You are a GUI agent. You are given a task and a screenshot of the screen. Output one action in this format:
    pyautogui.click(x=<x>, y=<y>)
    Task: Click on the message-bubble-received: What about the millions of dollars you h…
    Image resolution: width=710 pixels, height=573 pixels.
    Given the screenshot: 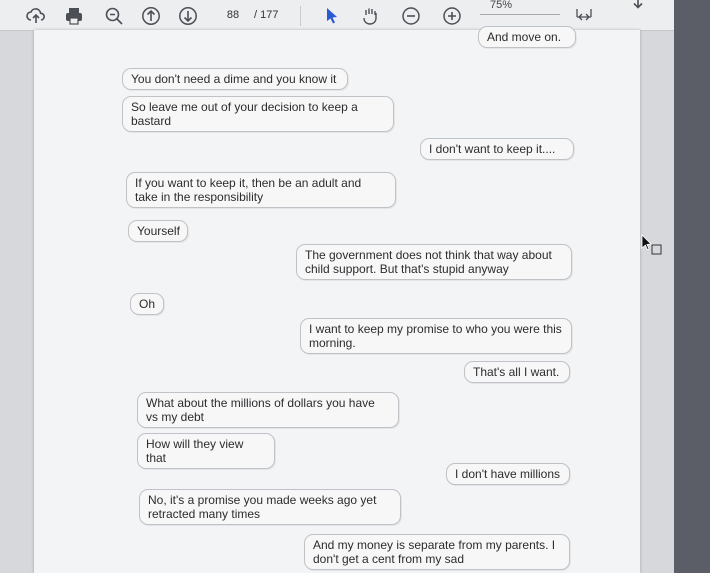 What is the action you would take?
    pyautogui.click(x=268, y=410)
    